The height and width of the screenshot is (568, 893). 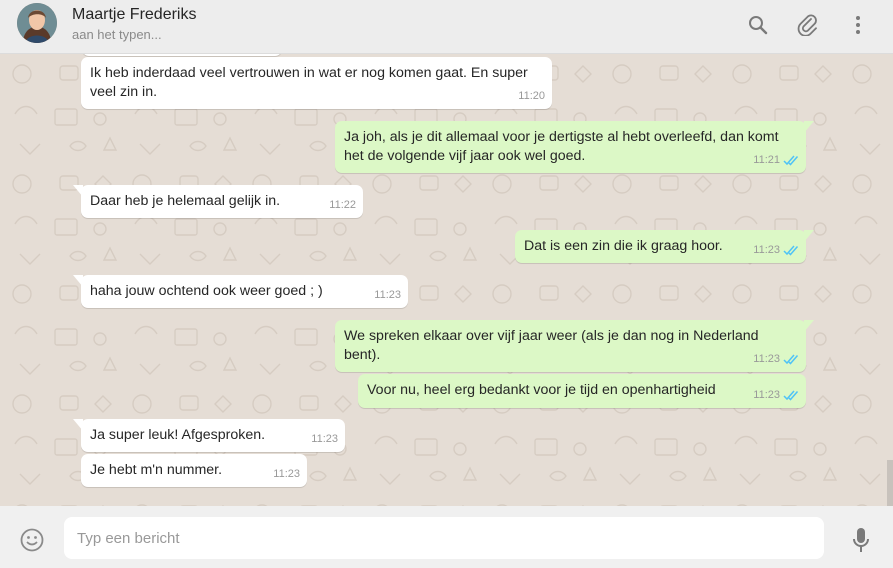 What do you see at coordinates (37, 23) in the screenshot?
I see `contact-avatar` at bounding box center [37, 23].